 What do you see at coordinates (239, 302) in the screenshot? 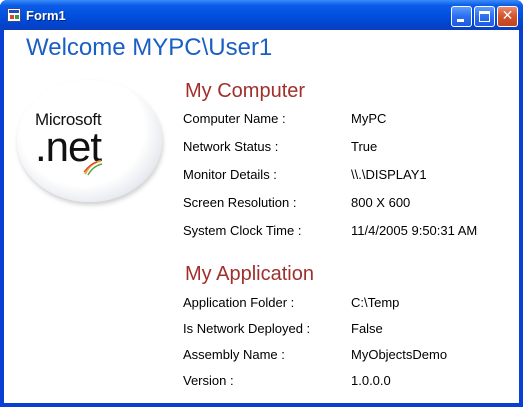
I see `application-folder-label: Application Folder :` at bounding box center [239, 302].